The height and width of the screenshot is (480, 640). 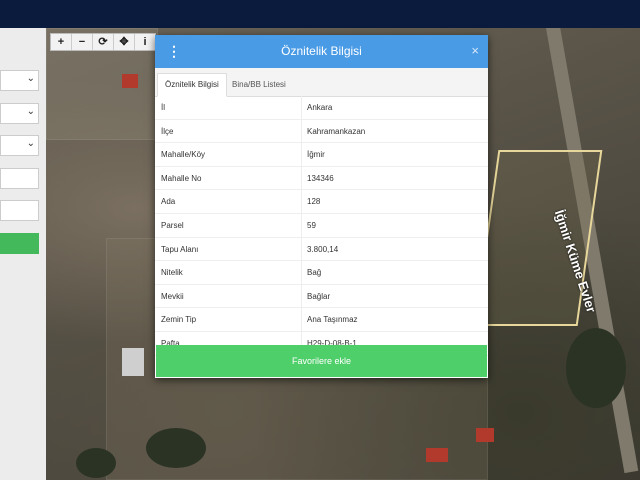 I want to click on select-1: ⌄, so click(x=19, y=80).